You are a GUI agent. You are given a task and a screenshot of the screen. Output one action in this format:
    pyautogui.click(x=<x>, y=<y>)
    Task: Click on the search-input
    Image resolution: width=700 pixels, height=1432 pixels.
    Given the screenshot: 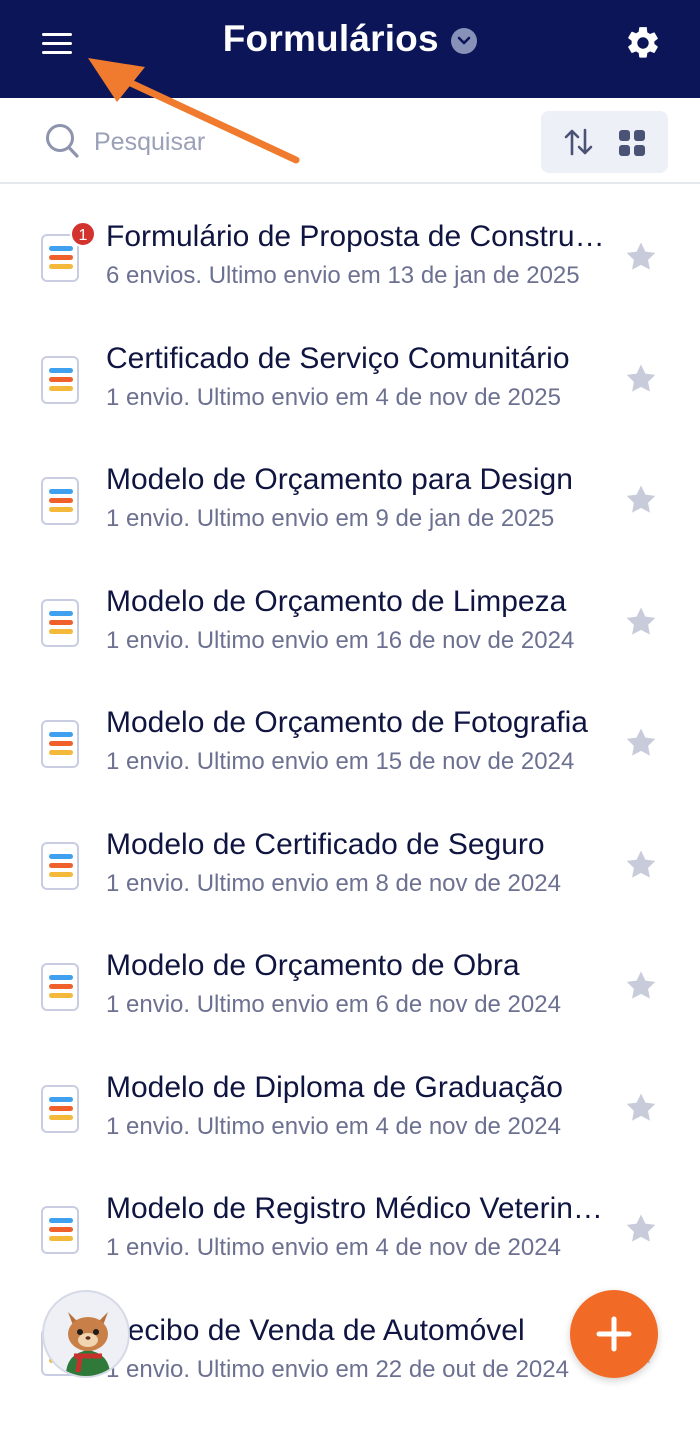 What is the action you would take?
    pyautogui.click(x=304, y=142)
    